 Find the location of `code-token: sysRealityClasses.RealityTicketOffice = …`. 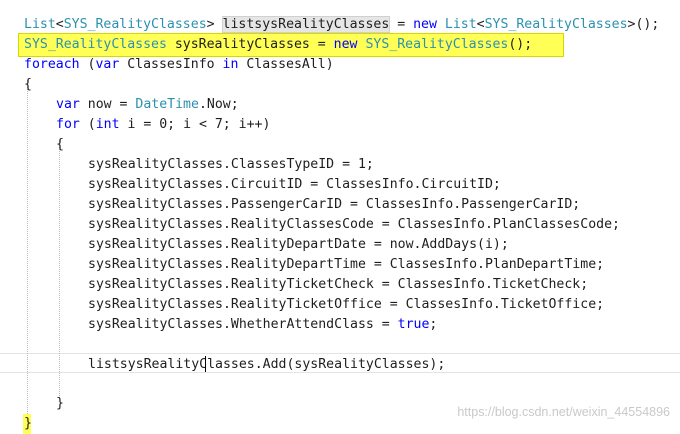

code-token: sysRealityClasses.RealityTicketOffice = … is located at coordinates (346, 304).